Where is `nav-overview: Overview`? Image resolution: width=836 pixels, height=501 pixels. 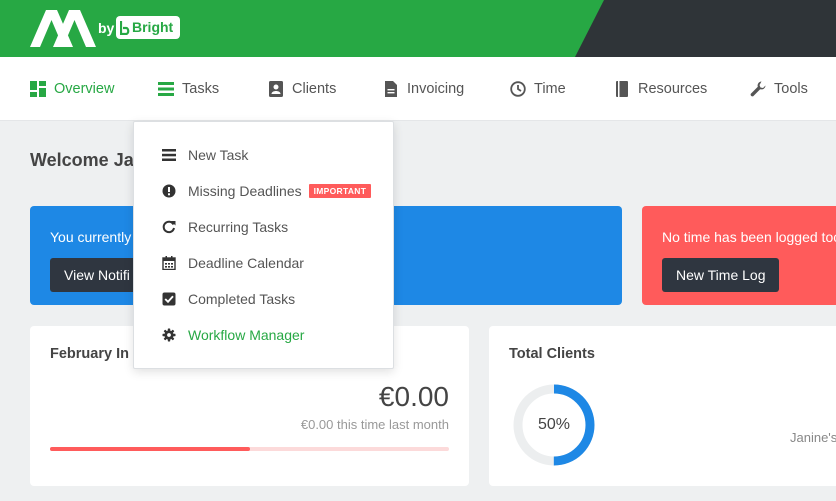 nav-overview: Overview is located at coordinates (72, 89).